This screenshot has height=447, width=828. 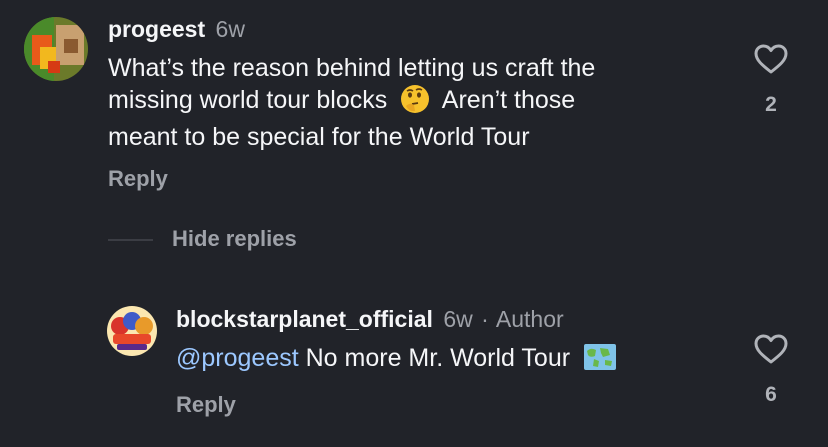 I want to click on world-map-icon, so click(x=600, y=361).